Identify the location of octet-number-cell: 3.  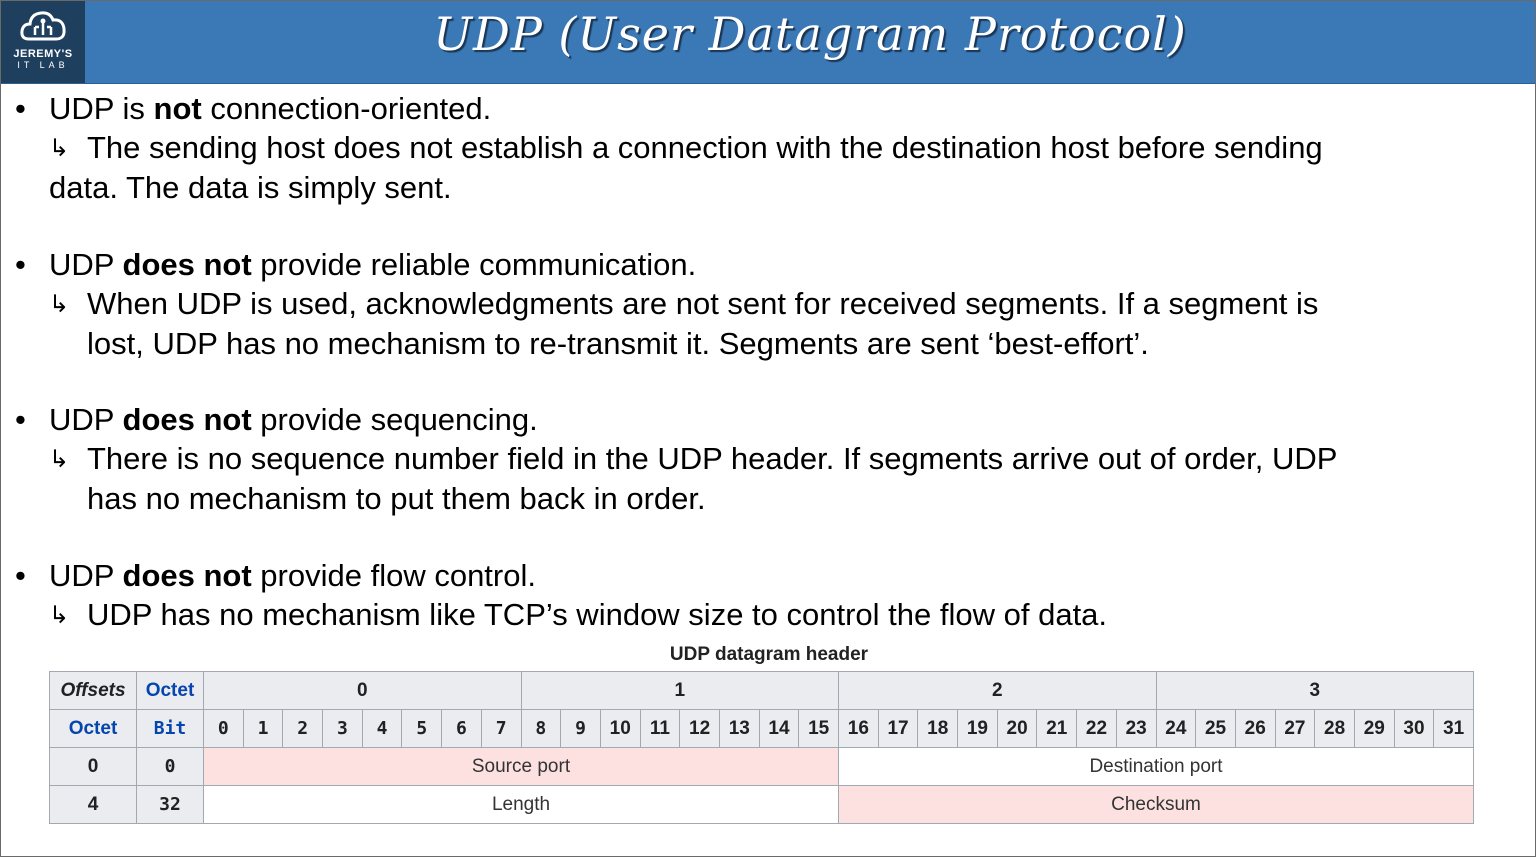
(1314, 690).